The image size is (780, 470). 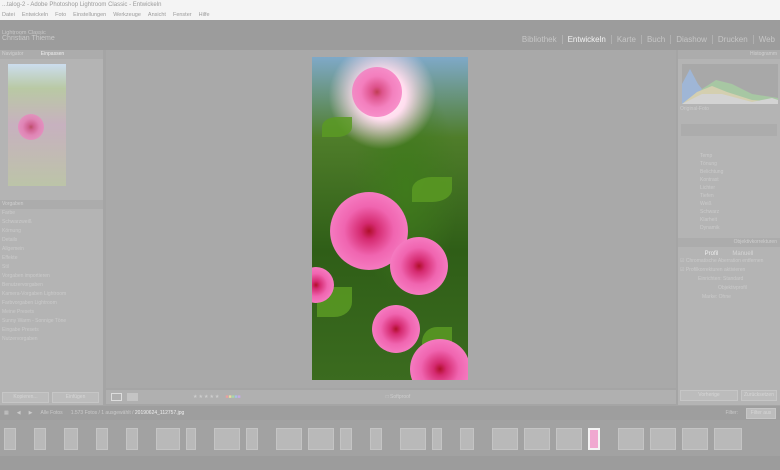 What do you see at coordinates (159, 413) in the screenshot?
I see `file-name: 20190624_112757.jpg` at bounding box center [159, 413].